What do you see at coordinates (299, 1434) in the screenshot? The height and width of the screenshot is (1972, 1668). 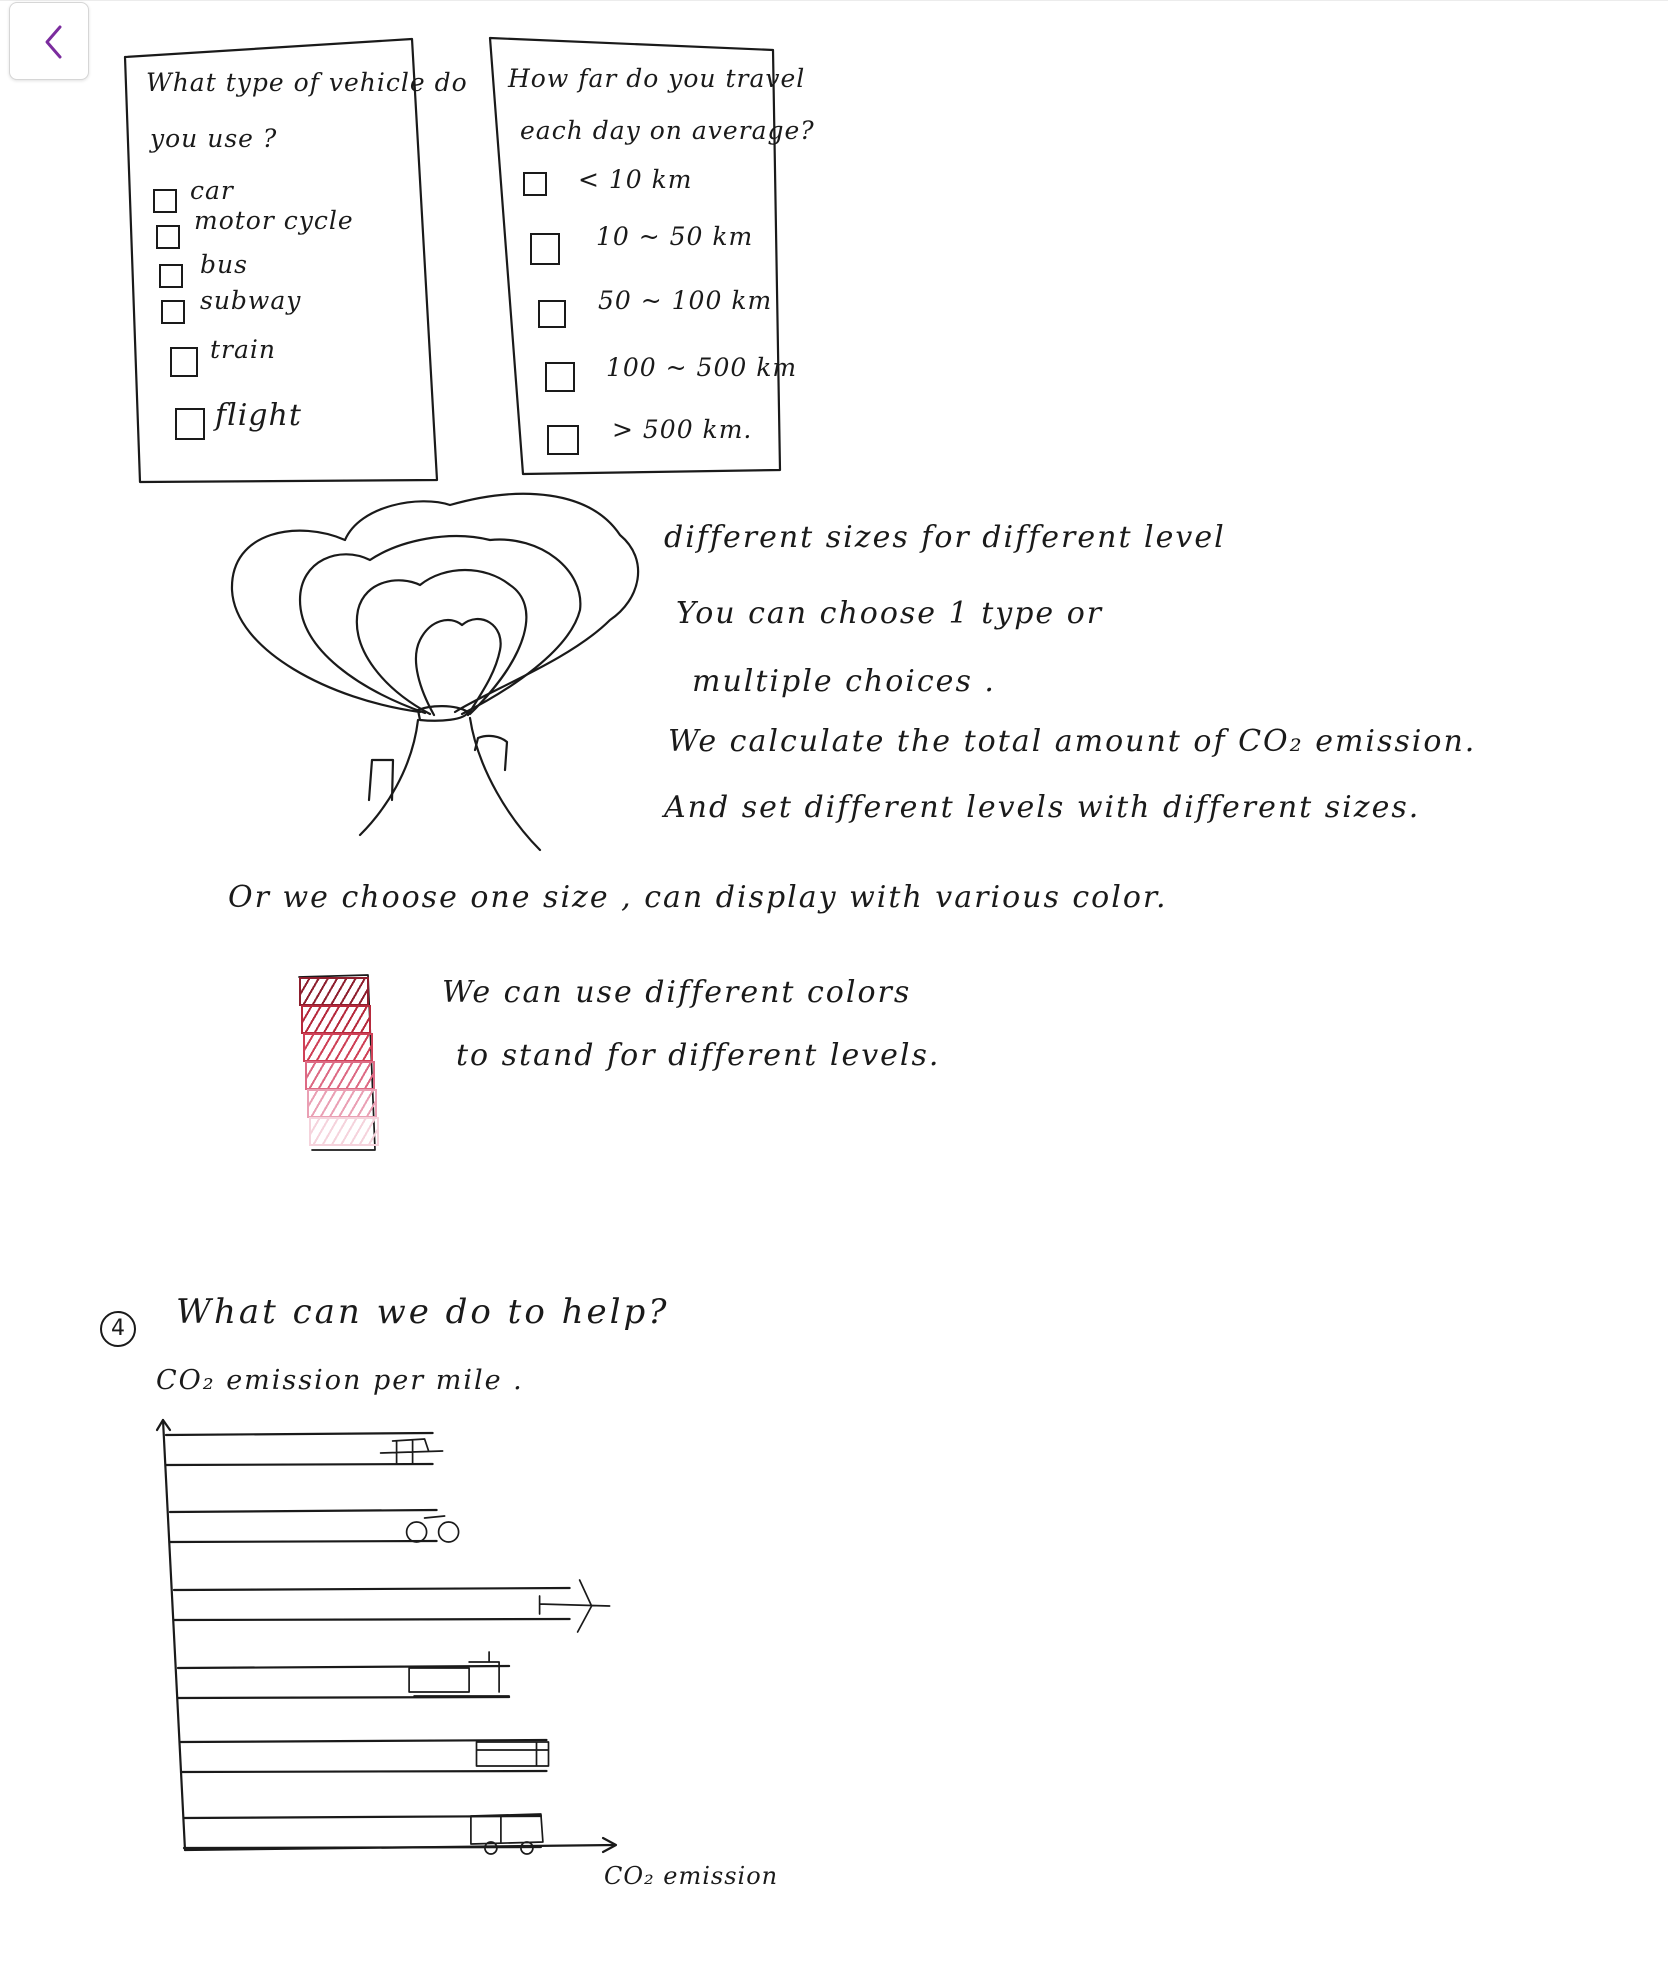 I see `bar-car` at bounding box center [299, 1434].